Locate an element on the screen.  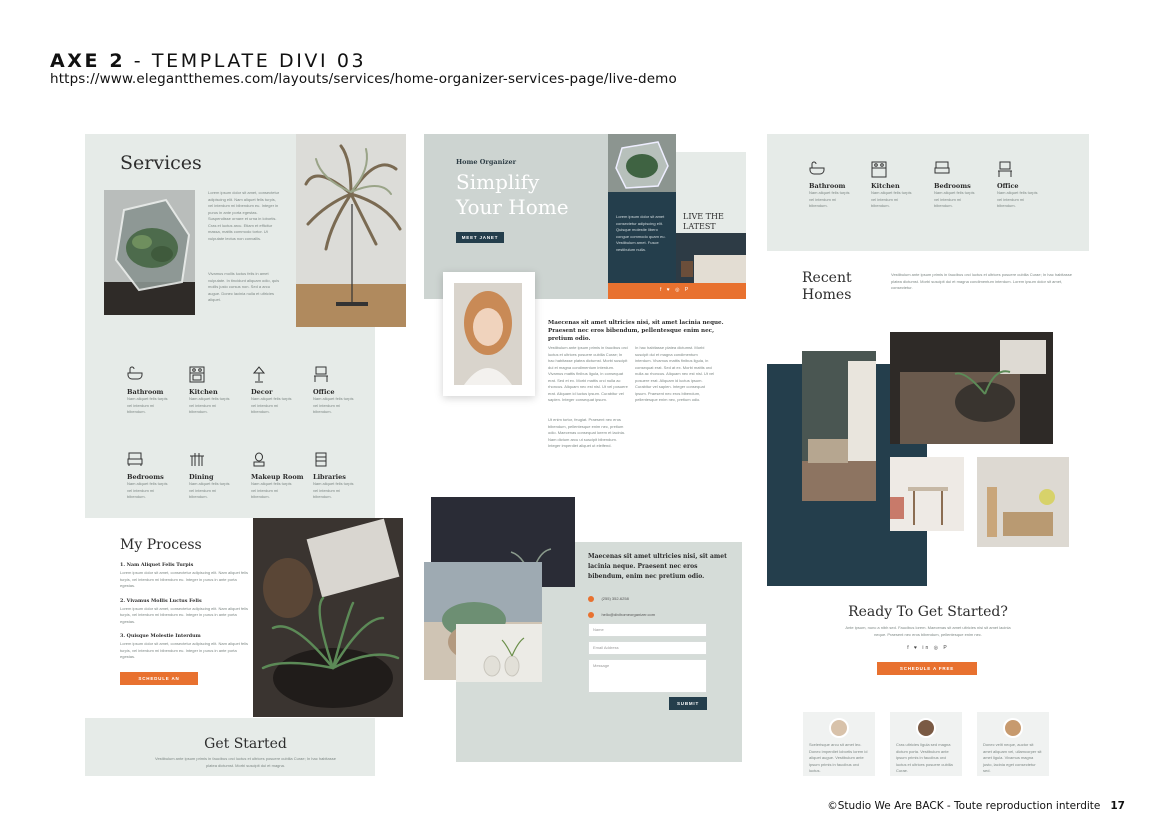
hero-title-line: Your Home is located at coordinates (512, 207).